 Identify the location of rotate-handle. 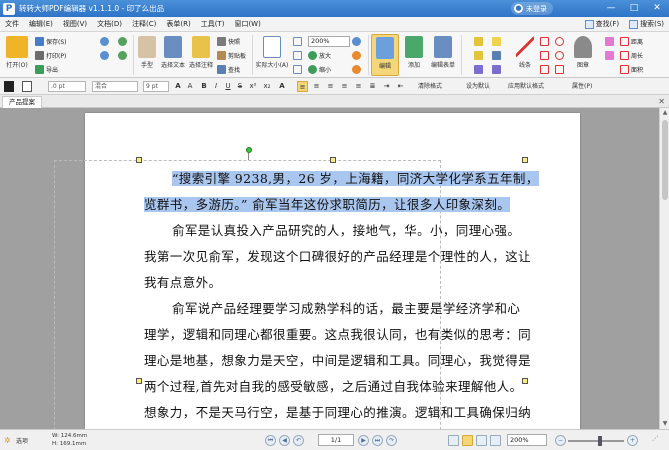
(249, 150).